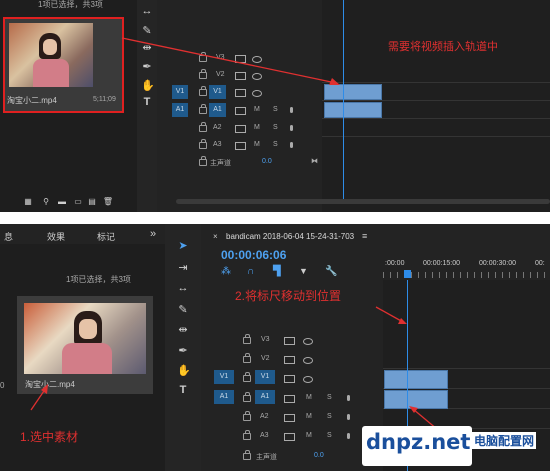  I want to click on annotation-arrow, so click(230, 61).